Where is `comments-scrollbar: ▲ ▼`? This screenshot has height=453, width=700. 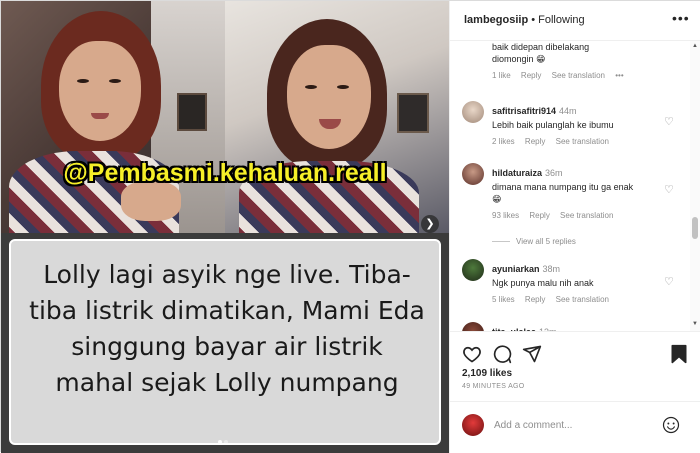
comments-scrollbar: ▲ ▼ is located at coordinates (695, 186).